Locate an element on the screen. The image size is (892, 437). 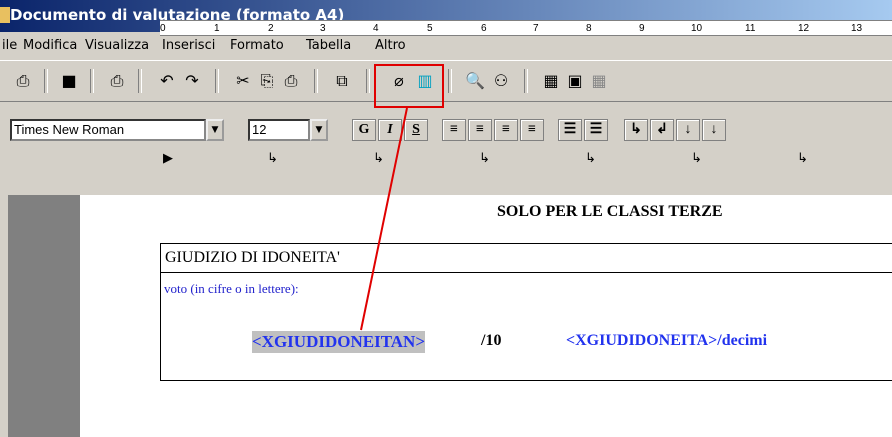
bold-button: G is located at coordinates (364, 130).